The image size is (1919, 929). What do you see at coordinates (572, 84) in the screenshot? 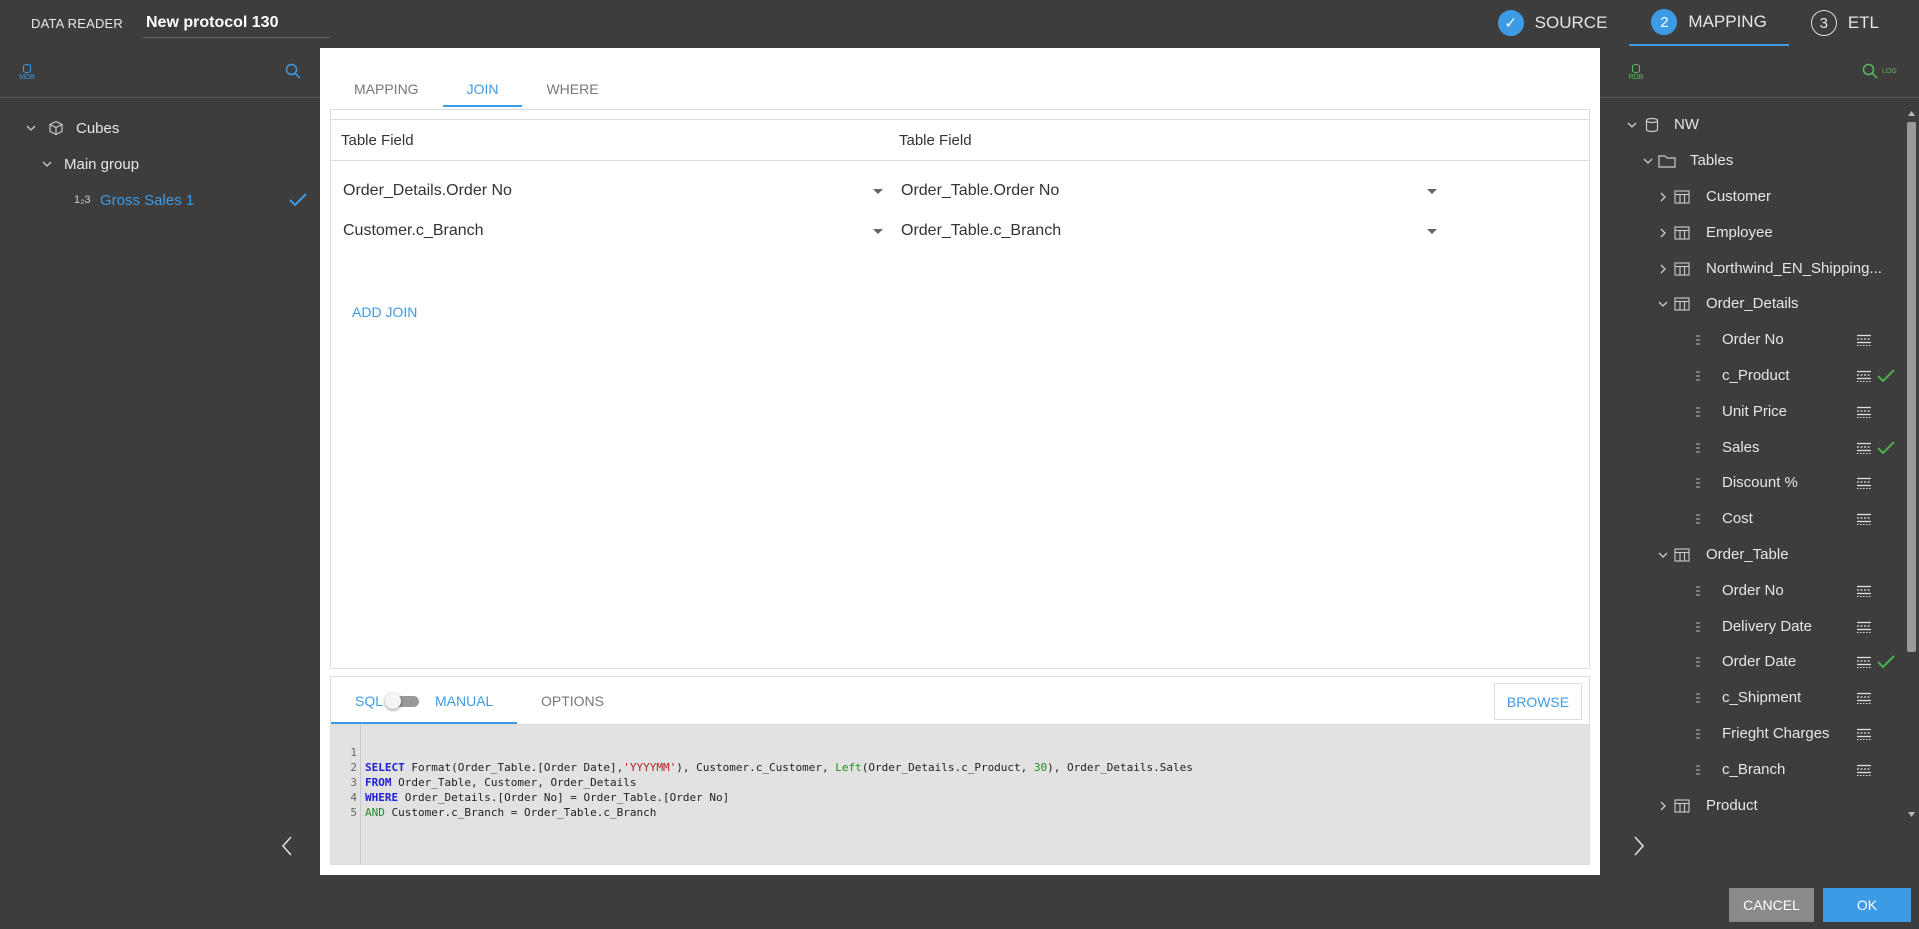
I see `tab-where: WHERE` at bounding box center [572, 84].